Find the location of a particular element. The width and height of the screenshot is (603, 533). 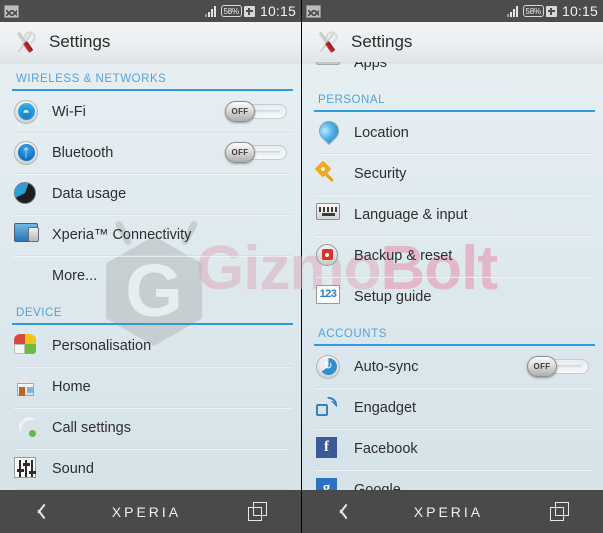

nav-bar-right: XPERIA is located at coordinates (452, 511).